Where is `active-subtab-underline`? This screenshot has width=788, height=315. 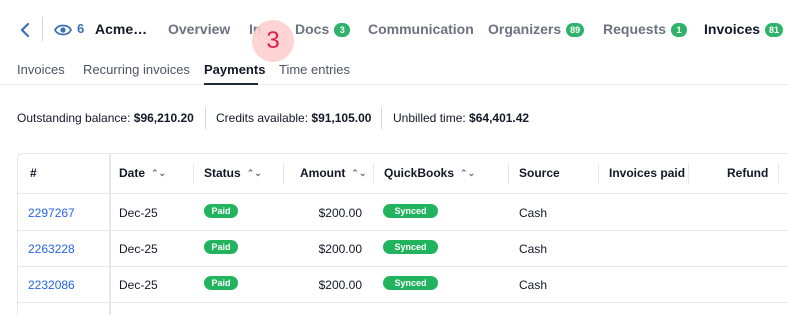 active-subtab-underline is located at coordinates (231, 84).